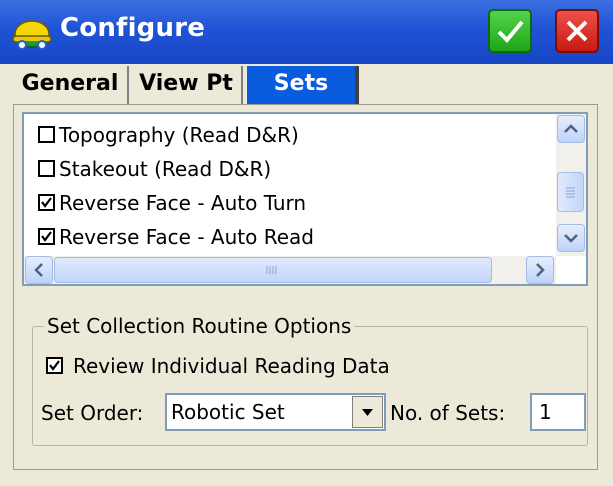 The image size is (613, 486). I want to click on triangle-down-icon, so click(367, 412).